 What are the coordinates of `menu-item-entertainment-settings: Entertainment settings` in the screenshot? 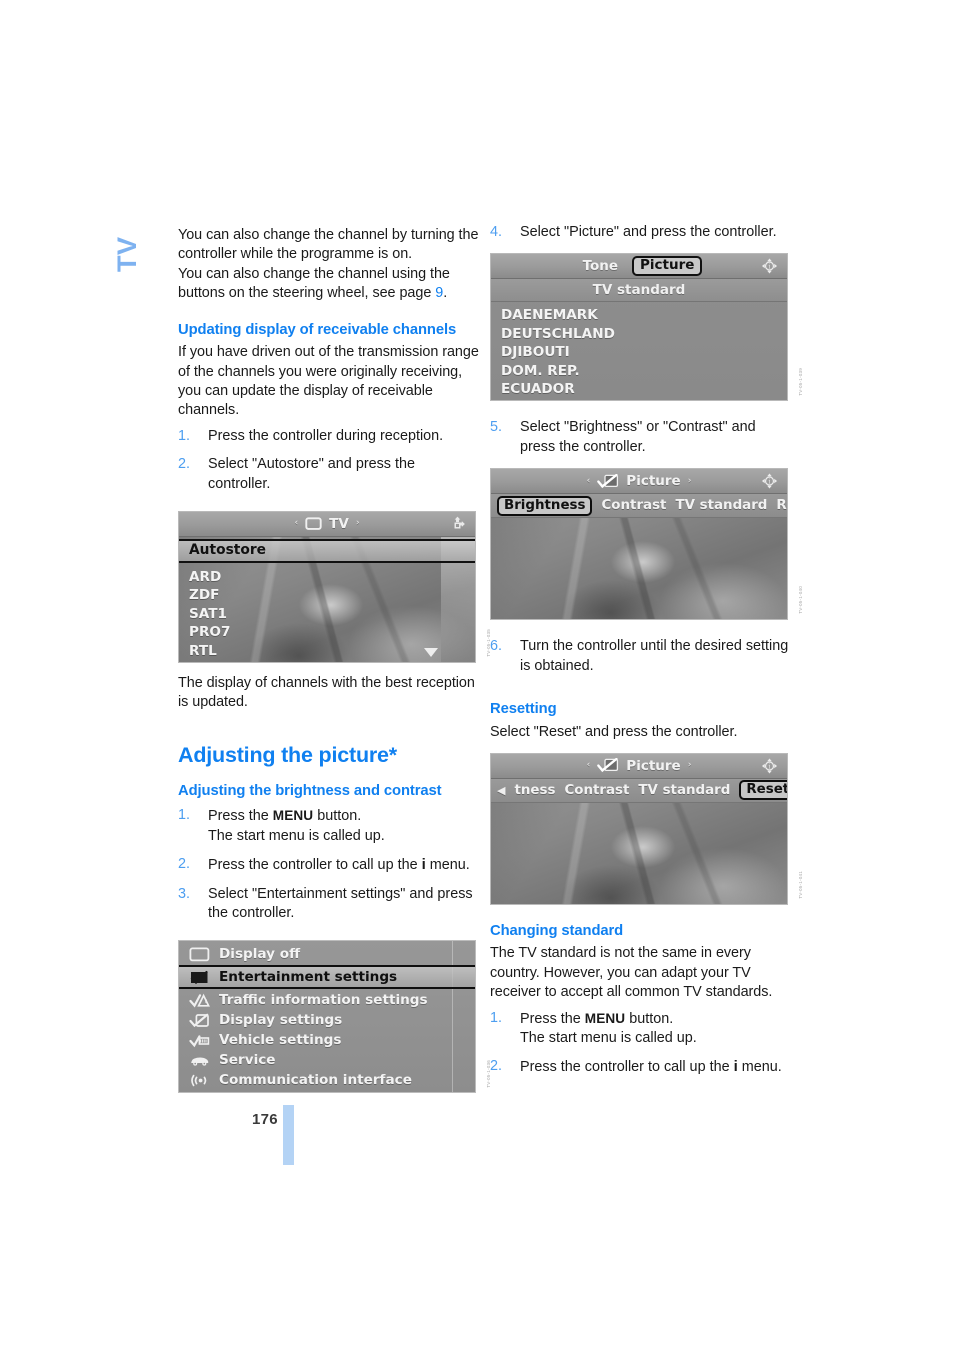 It's located at (327, 977).